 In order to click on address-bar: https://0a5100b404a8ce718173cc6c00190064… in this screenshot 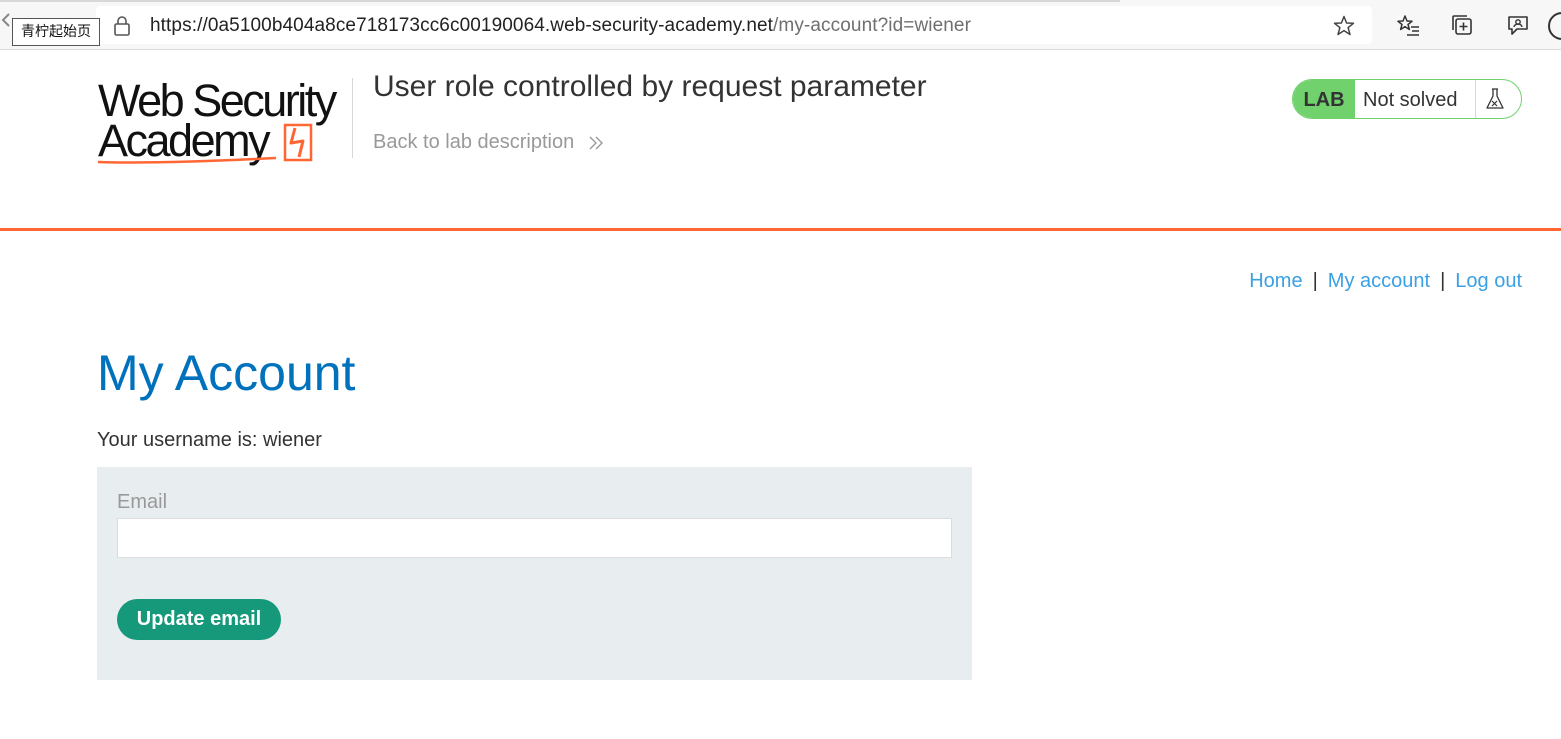, I will do `click(734, 25)`.